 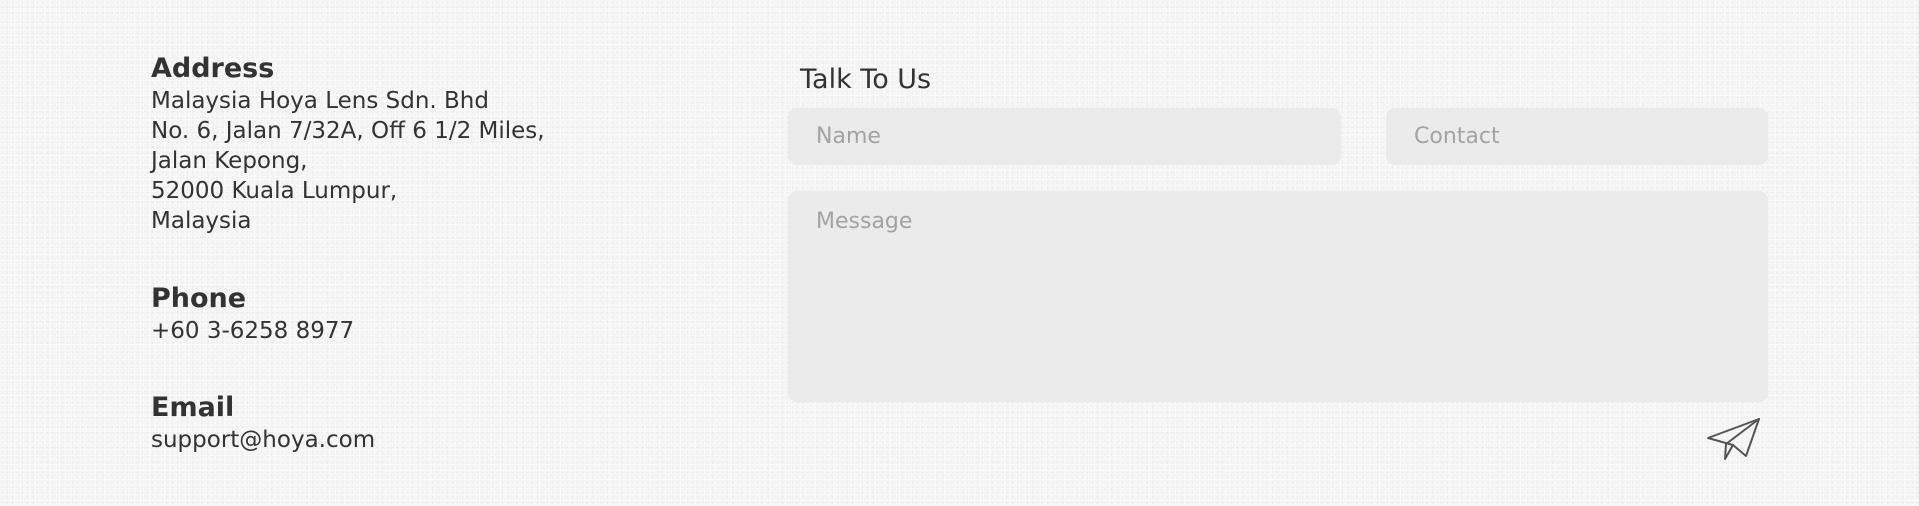 What do you see at coordinates (199, 298) in the screenshot?
I see `phone-heading: Phone` at bounding box center [199, 298].